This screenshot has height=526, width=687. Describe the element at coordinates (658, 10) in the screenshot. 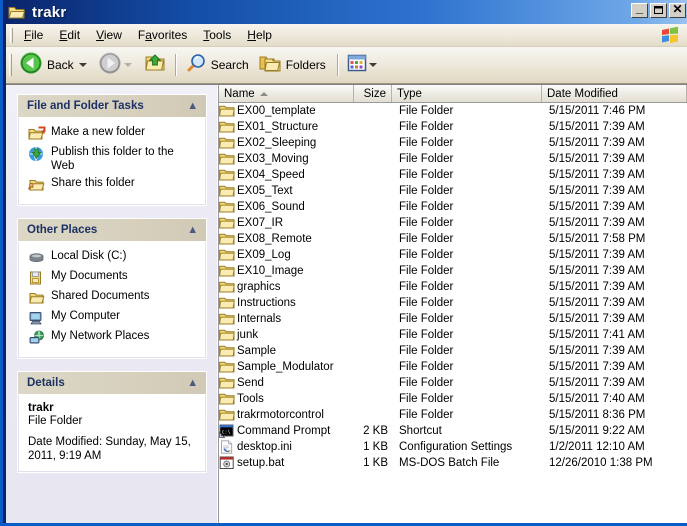

I see `maximize-button` at that location.